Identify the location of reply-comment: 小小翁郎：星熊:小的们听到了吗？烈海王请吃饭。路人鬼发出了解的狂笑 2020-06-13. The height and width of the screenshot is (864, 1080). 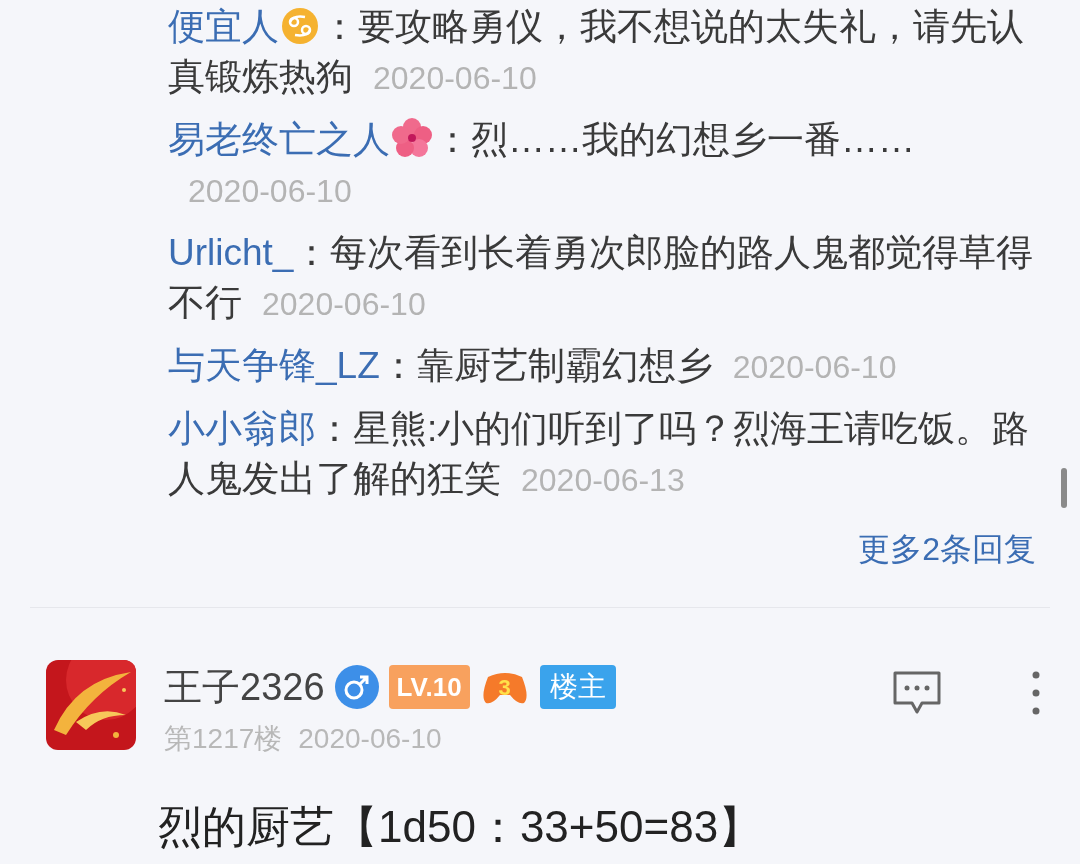
(599, 454).